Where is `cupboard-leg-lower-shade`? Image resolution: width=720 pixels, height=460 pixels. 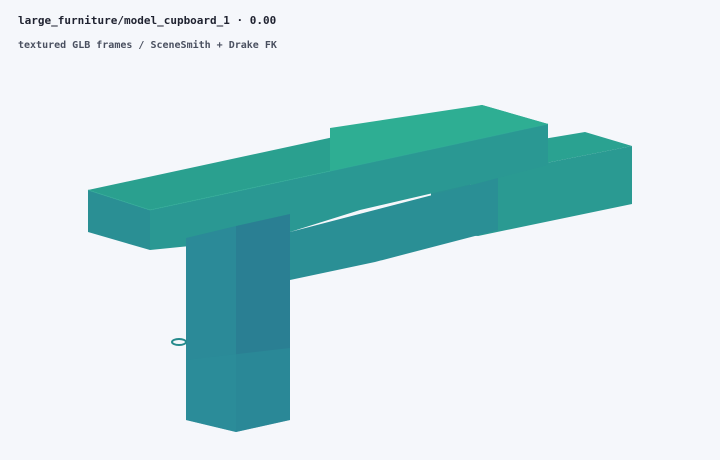
cupboard-leg-lower-shade is located at coordinates (238, 390).